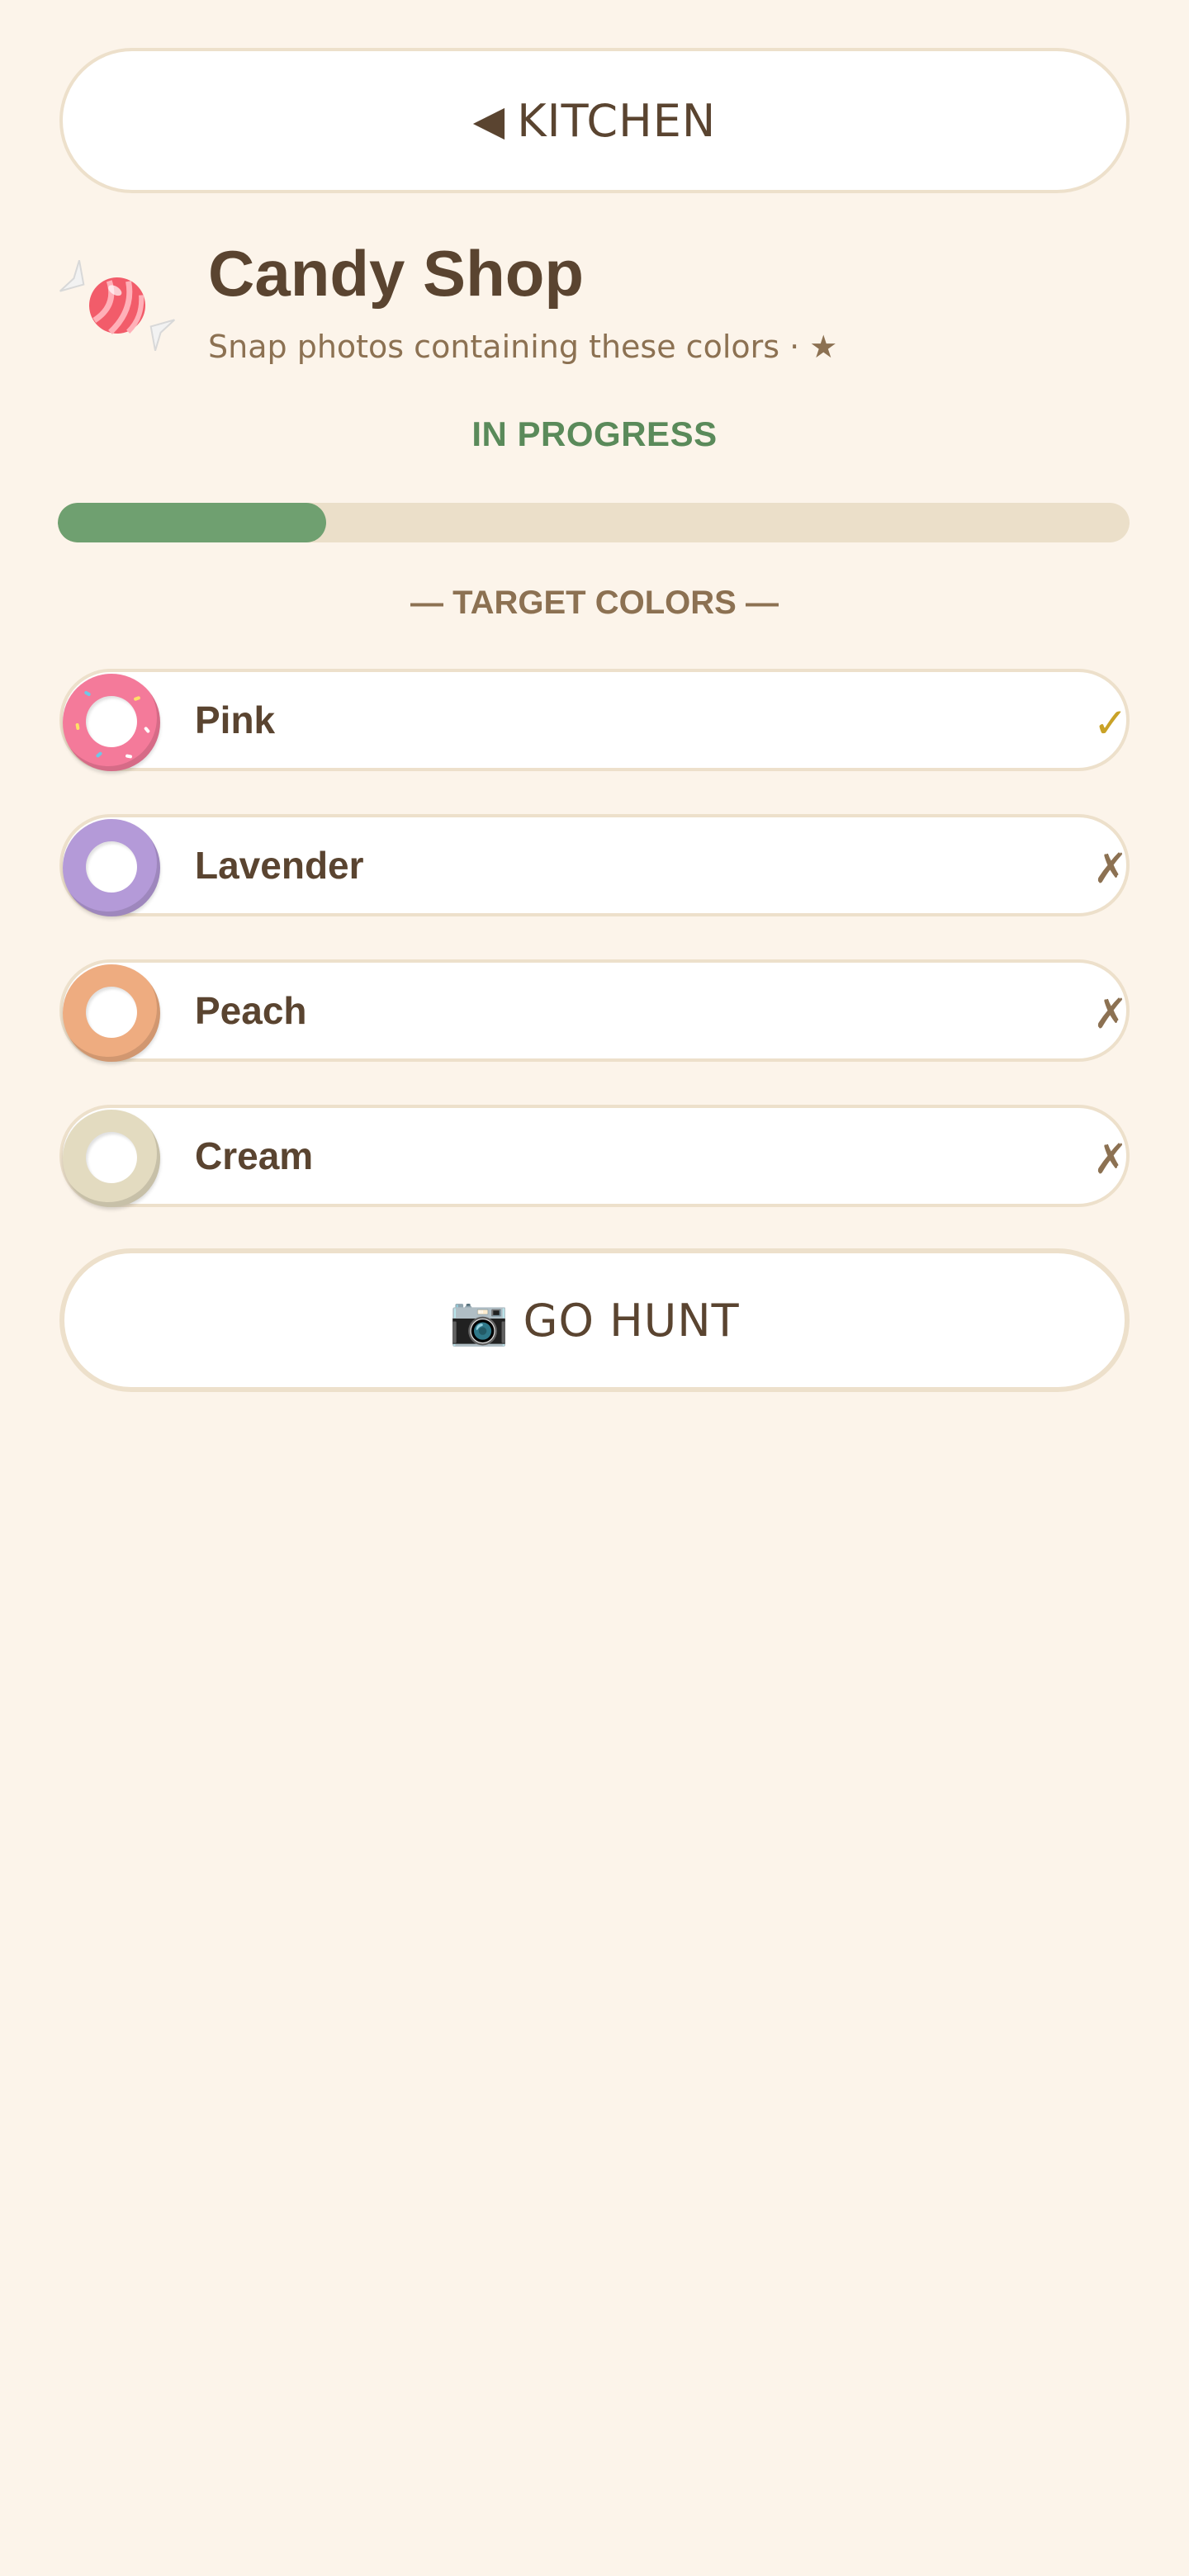 This screenshot has width=1189, height=2576. What do you see at coordinates (192, 522) in the screenshot?
I see `progress-fill` at bounding box center [192, 522].